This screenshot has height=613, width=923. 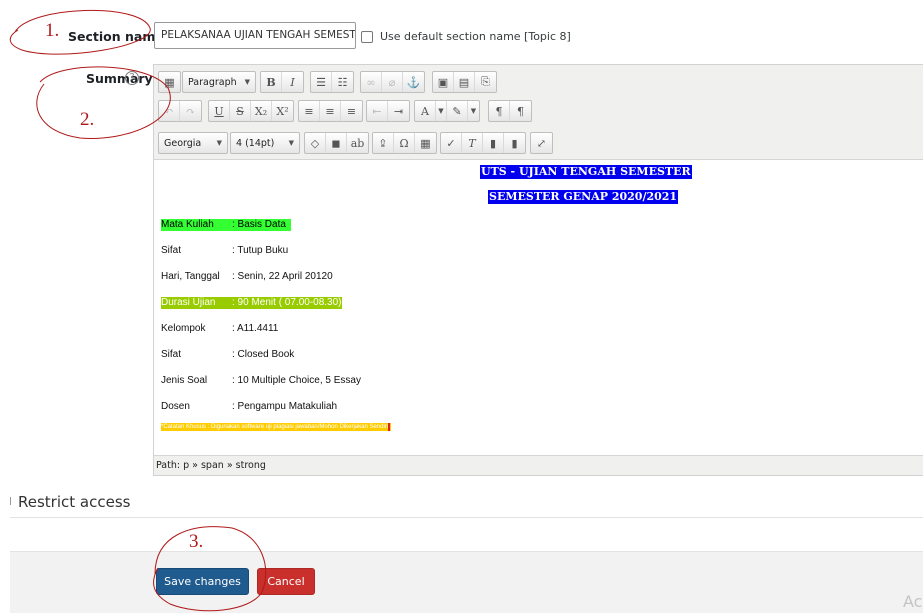 I want to click on toolbar-group-colors: A ▼ ✎ ▼, so click(x=447, y=111).